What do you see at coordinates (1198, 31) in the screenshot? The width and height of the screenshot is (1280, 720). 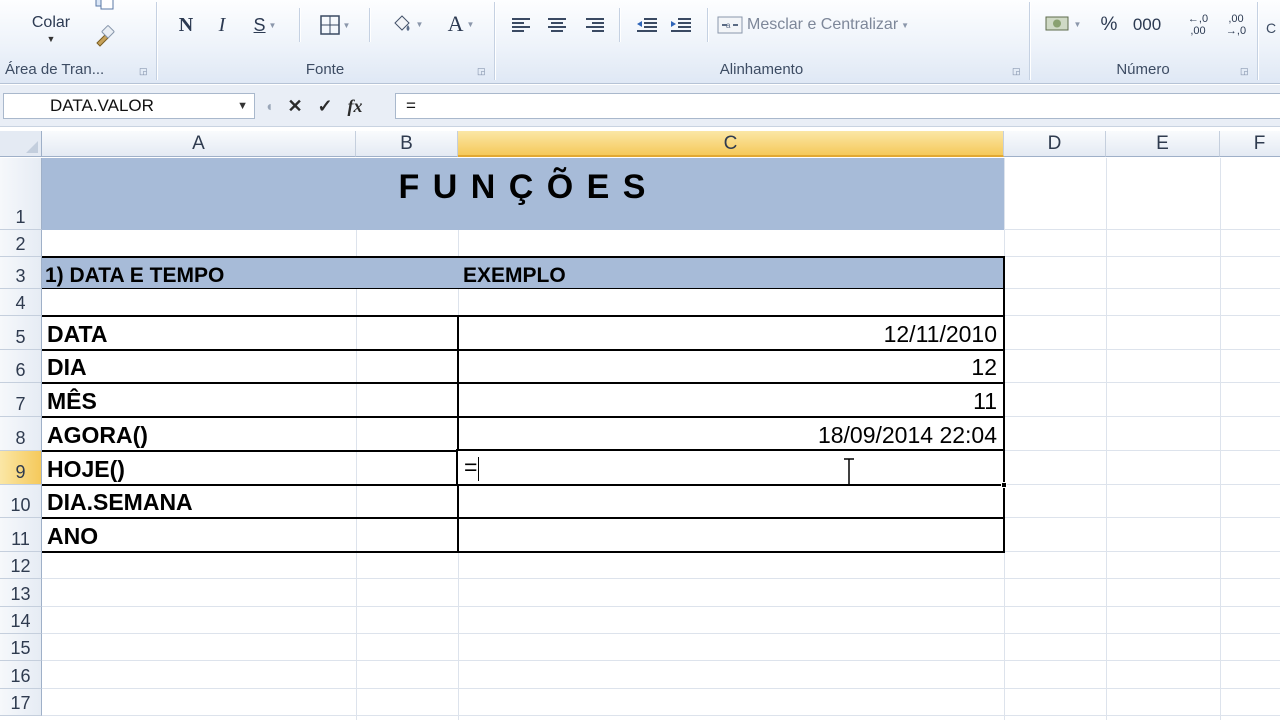 I see `increase-decimal-bottom: ,00` at bounding box center [1198, 31].